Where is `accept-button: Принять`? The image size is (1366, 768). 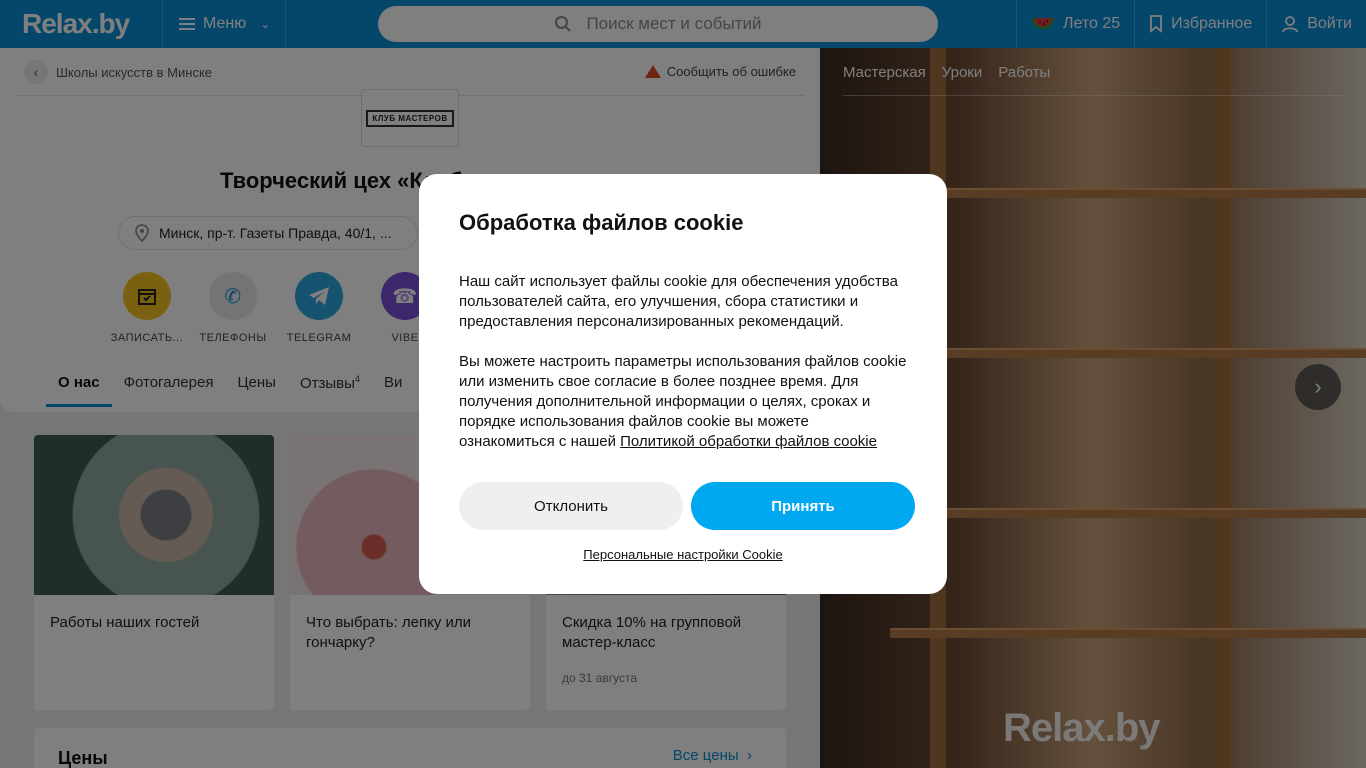
accept-button: Принять is located at coordinates (803, 506).